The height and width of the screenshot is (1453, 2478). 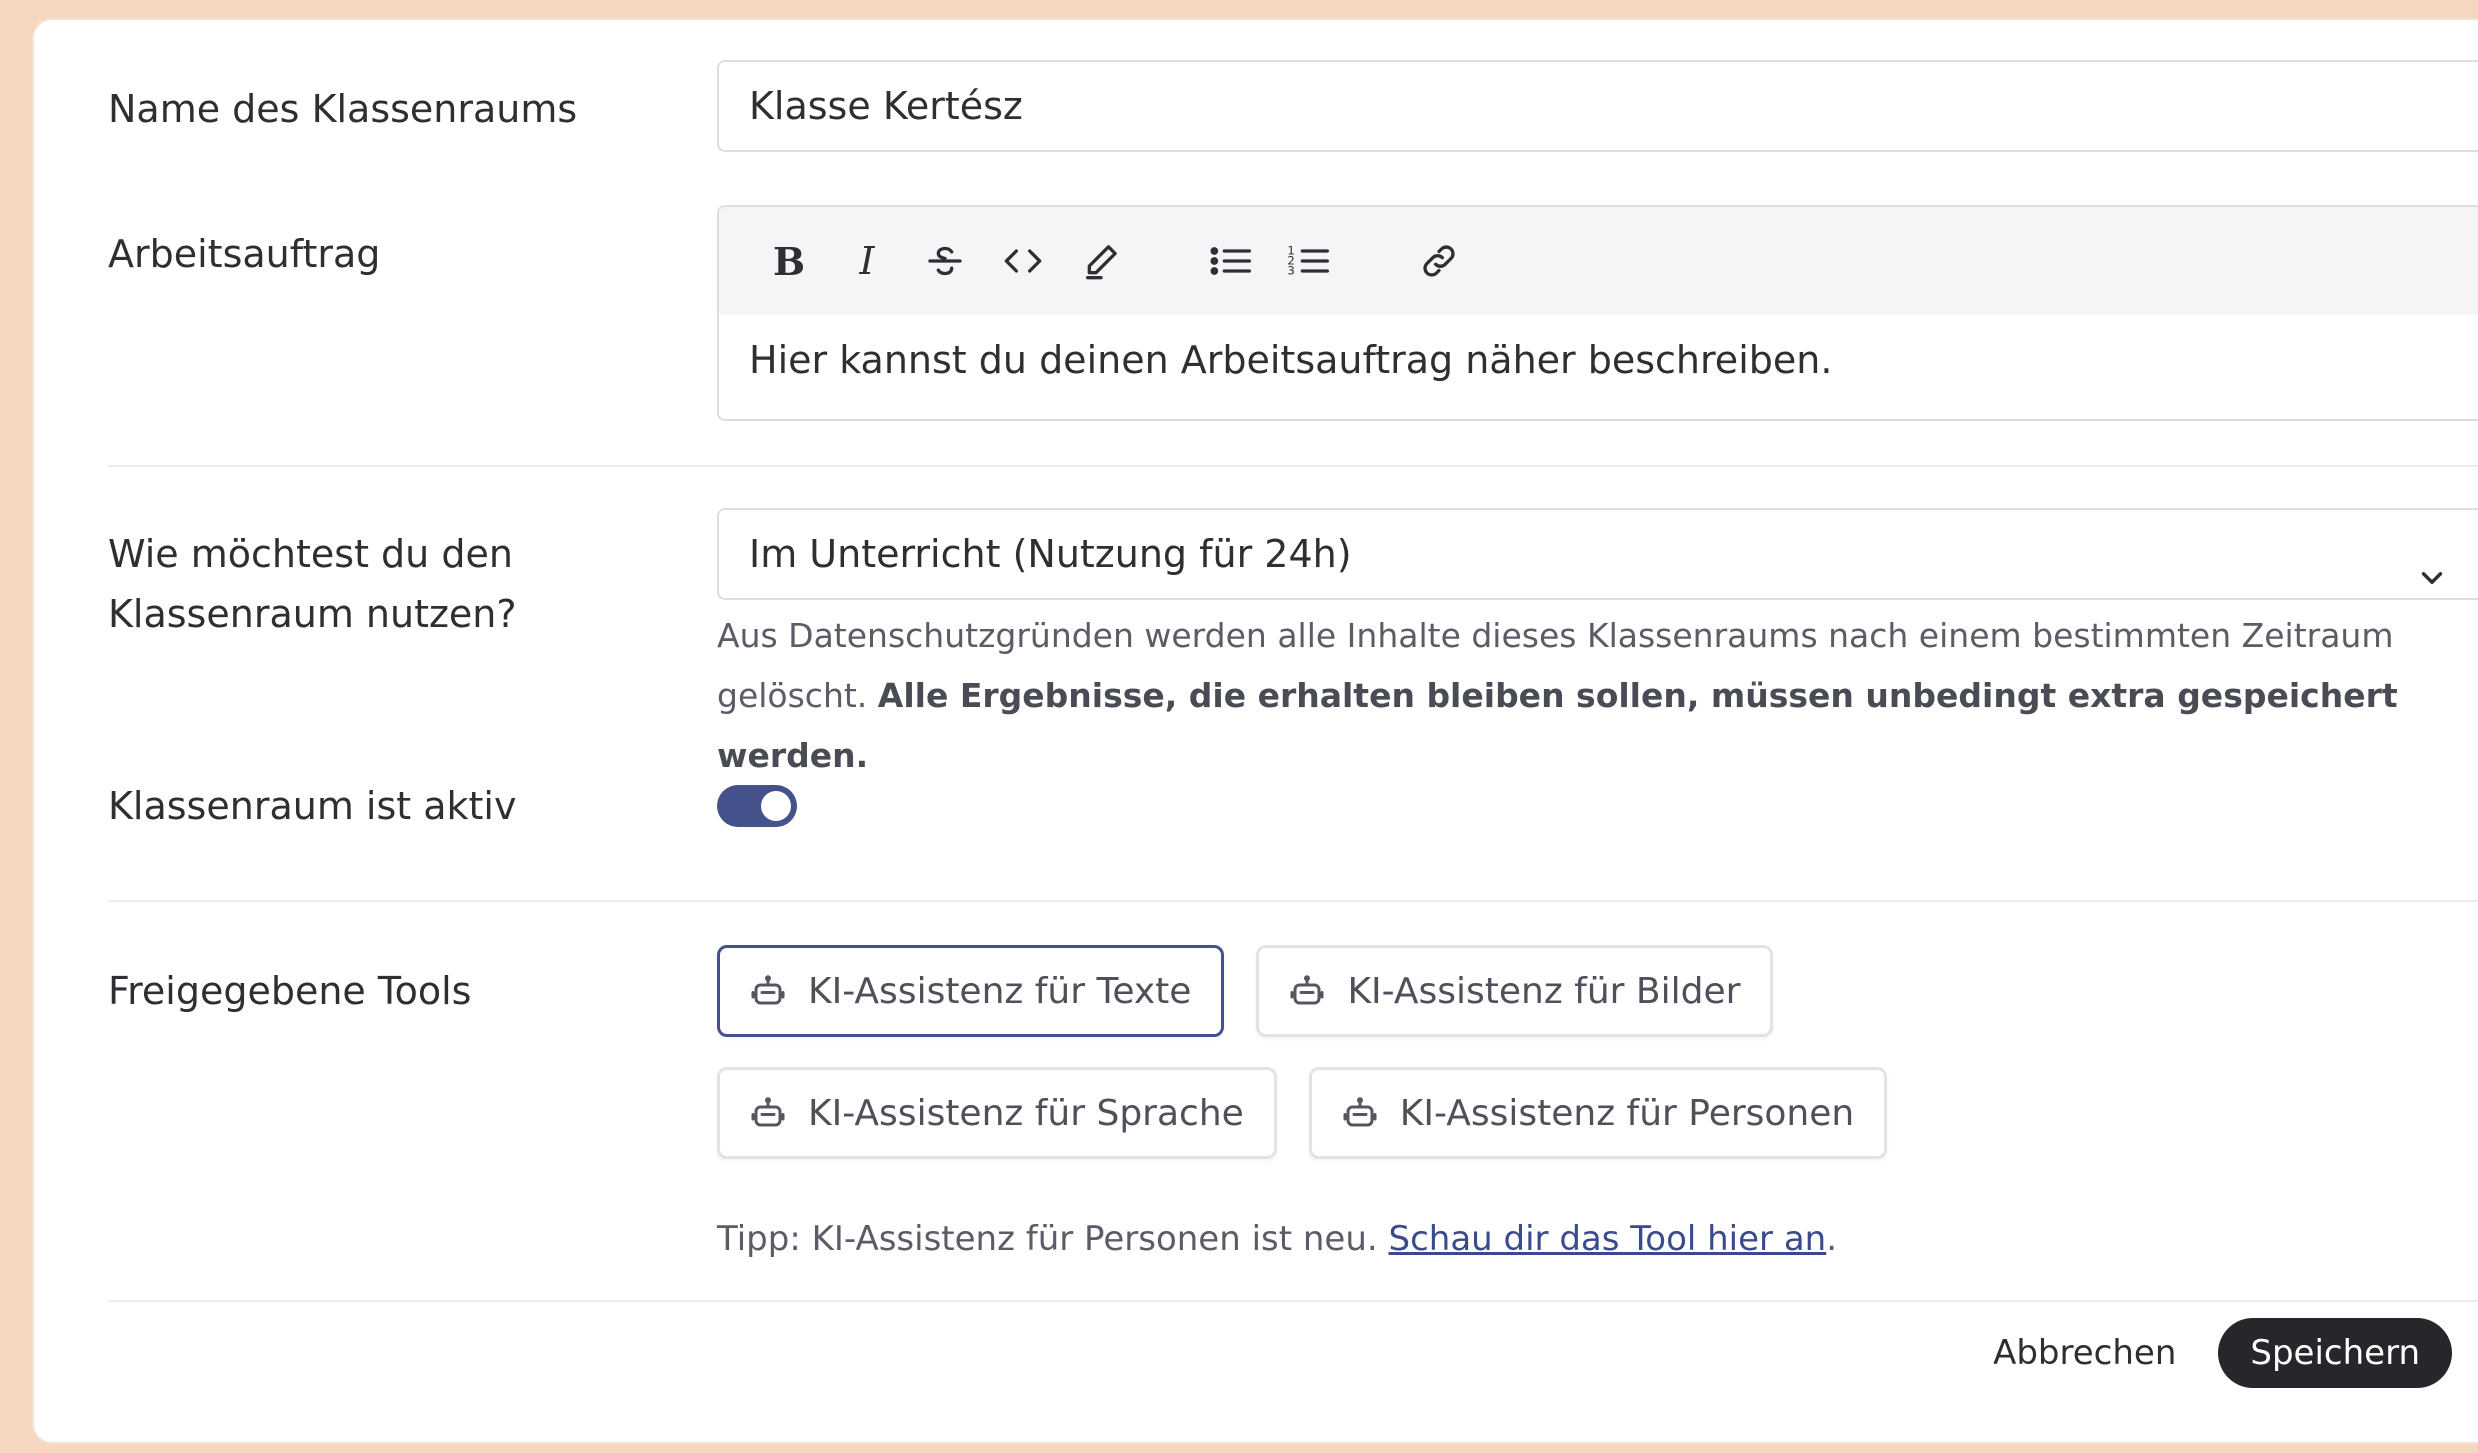 I want to click on tool-chip-sprache: KI-Assistenz für Sprache, so click(x=997, y=1113).